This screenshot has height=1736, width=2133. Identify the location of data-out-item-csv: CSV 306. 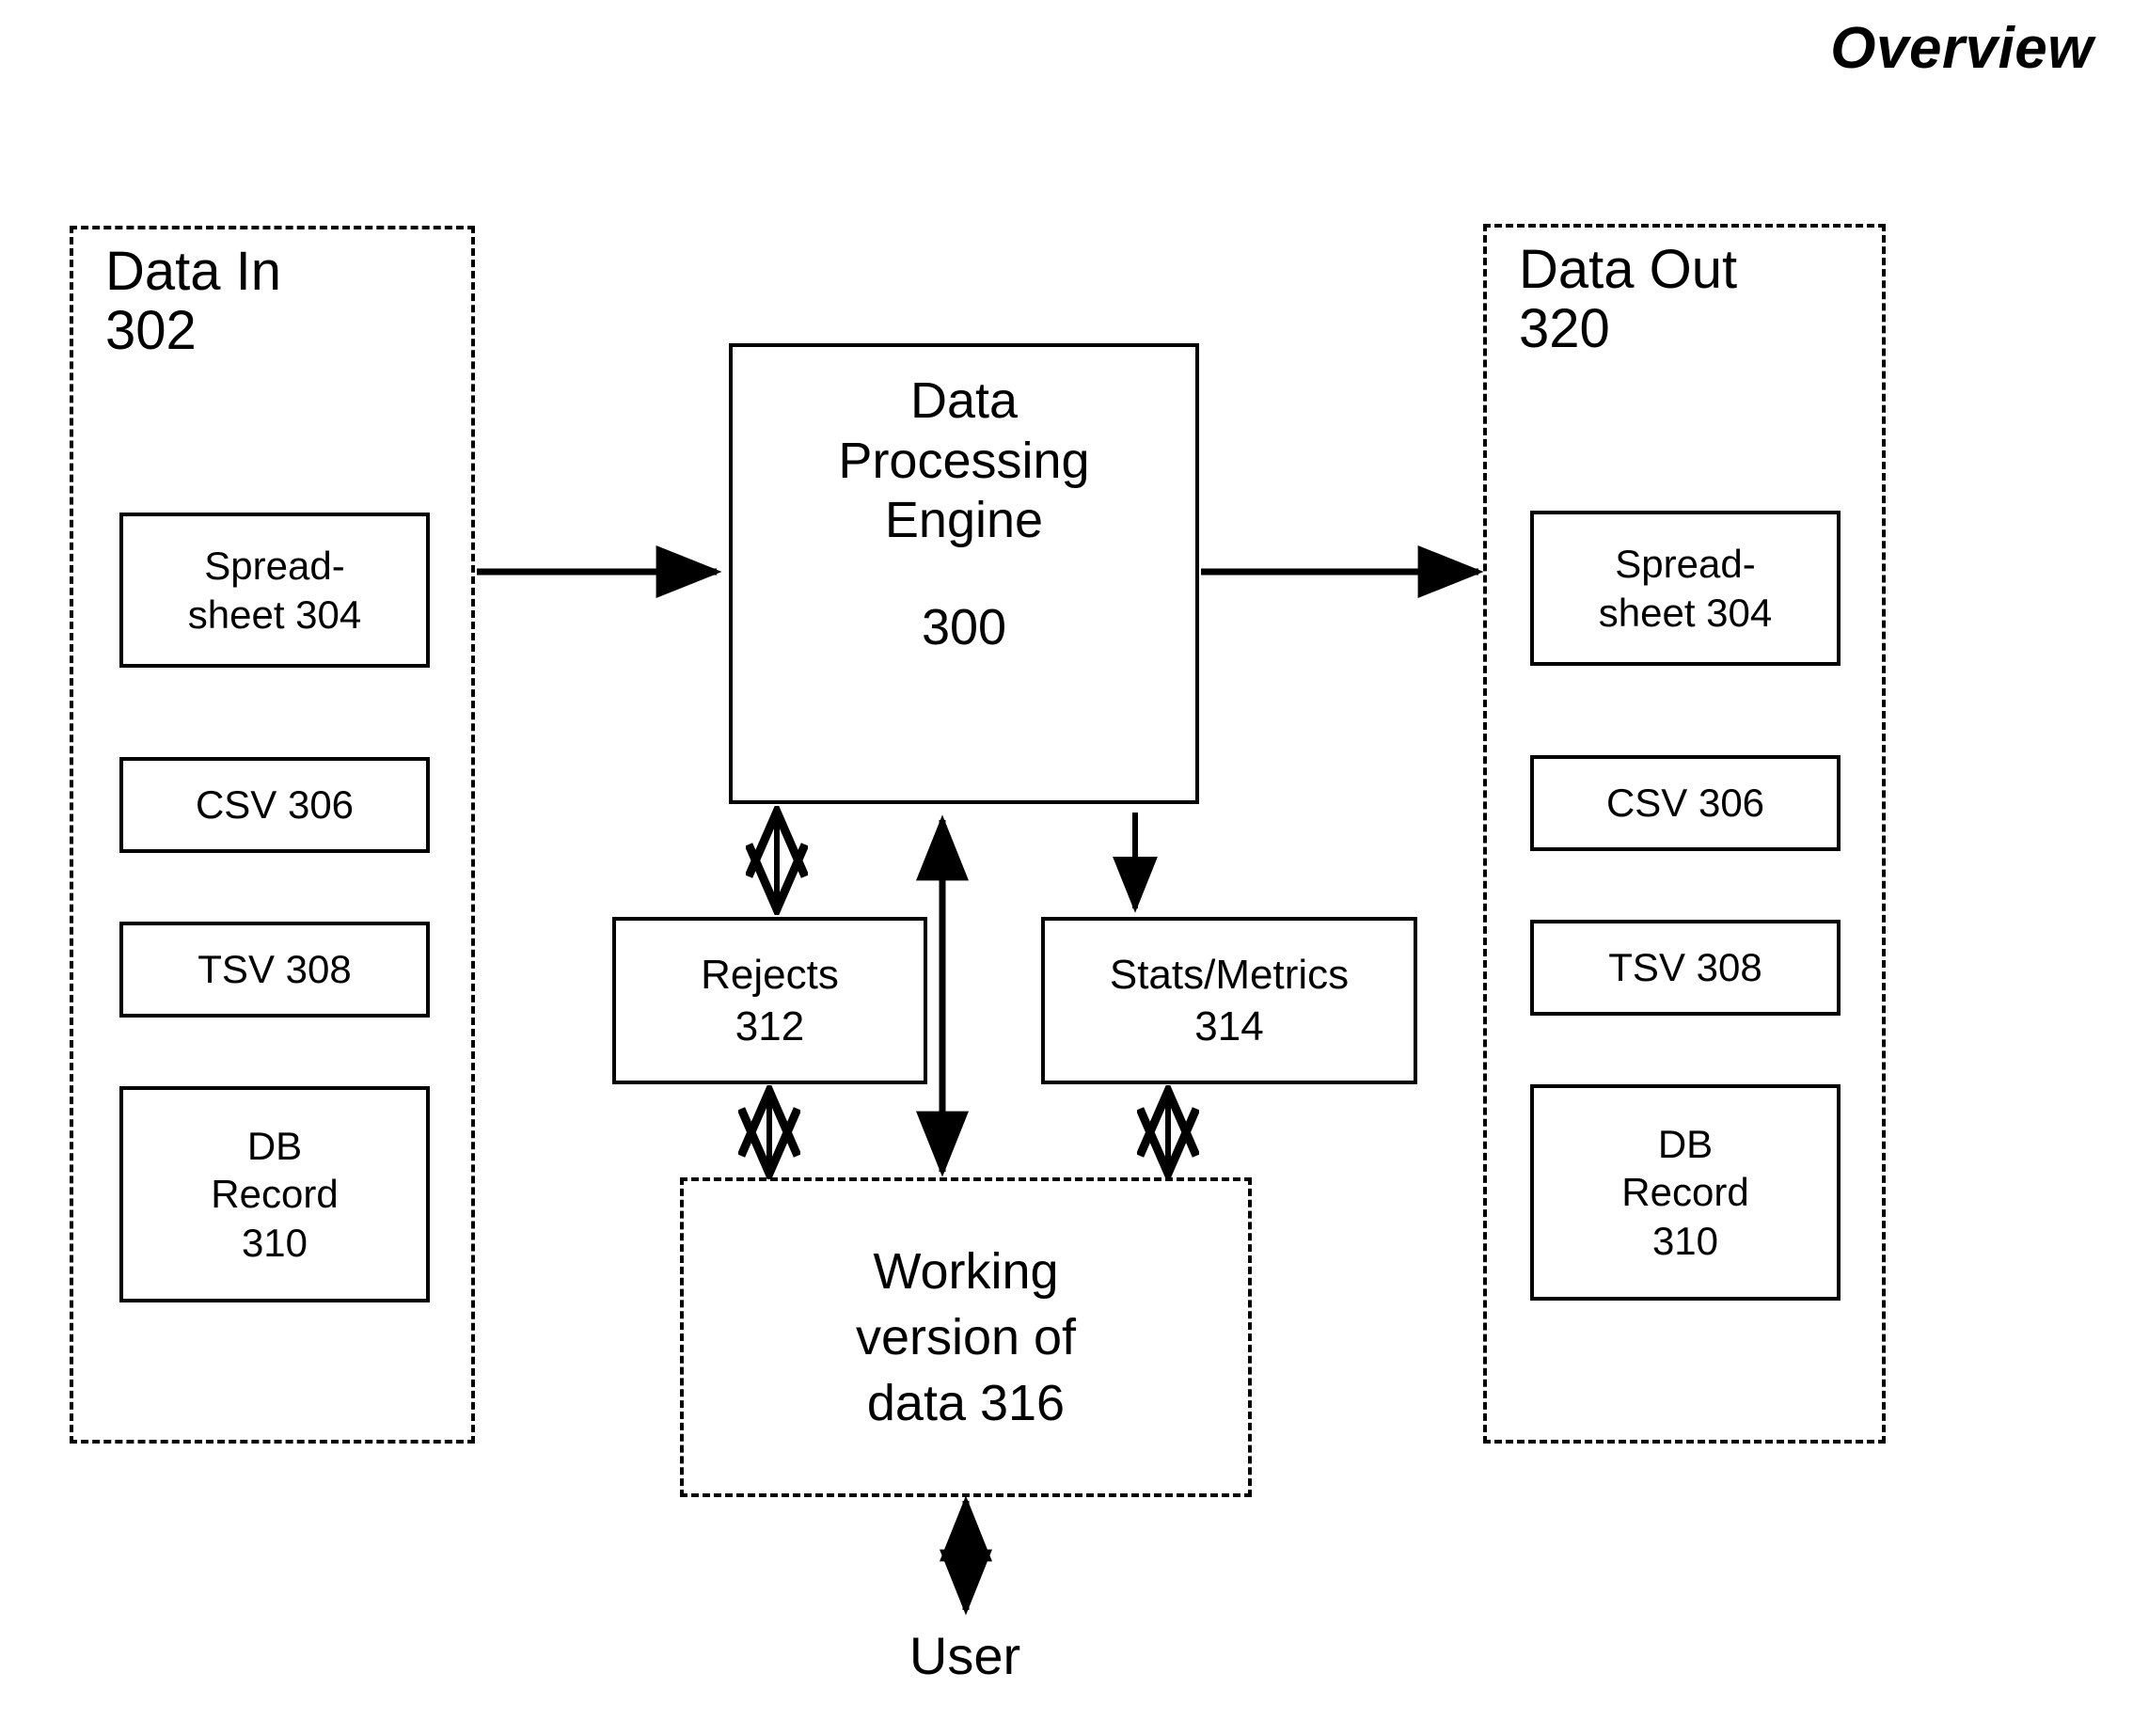
(1685, 803).